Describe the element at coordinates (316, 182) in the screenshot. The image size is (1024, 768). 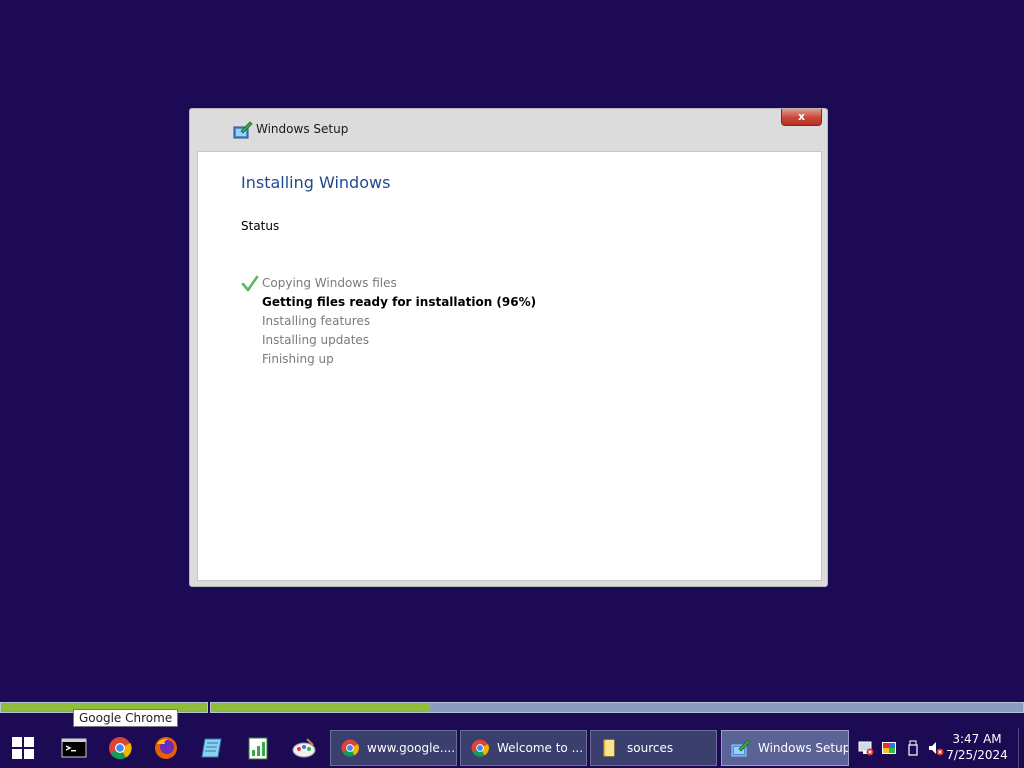
I see `page-title: Installing Windows` at that location.